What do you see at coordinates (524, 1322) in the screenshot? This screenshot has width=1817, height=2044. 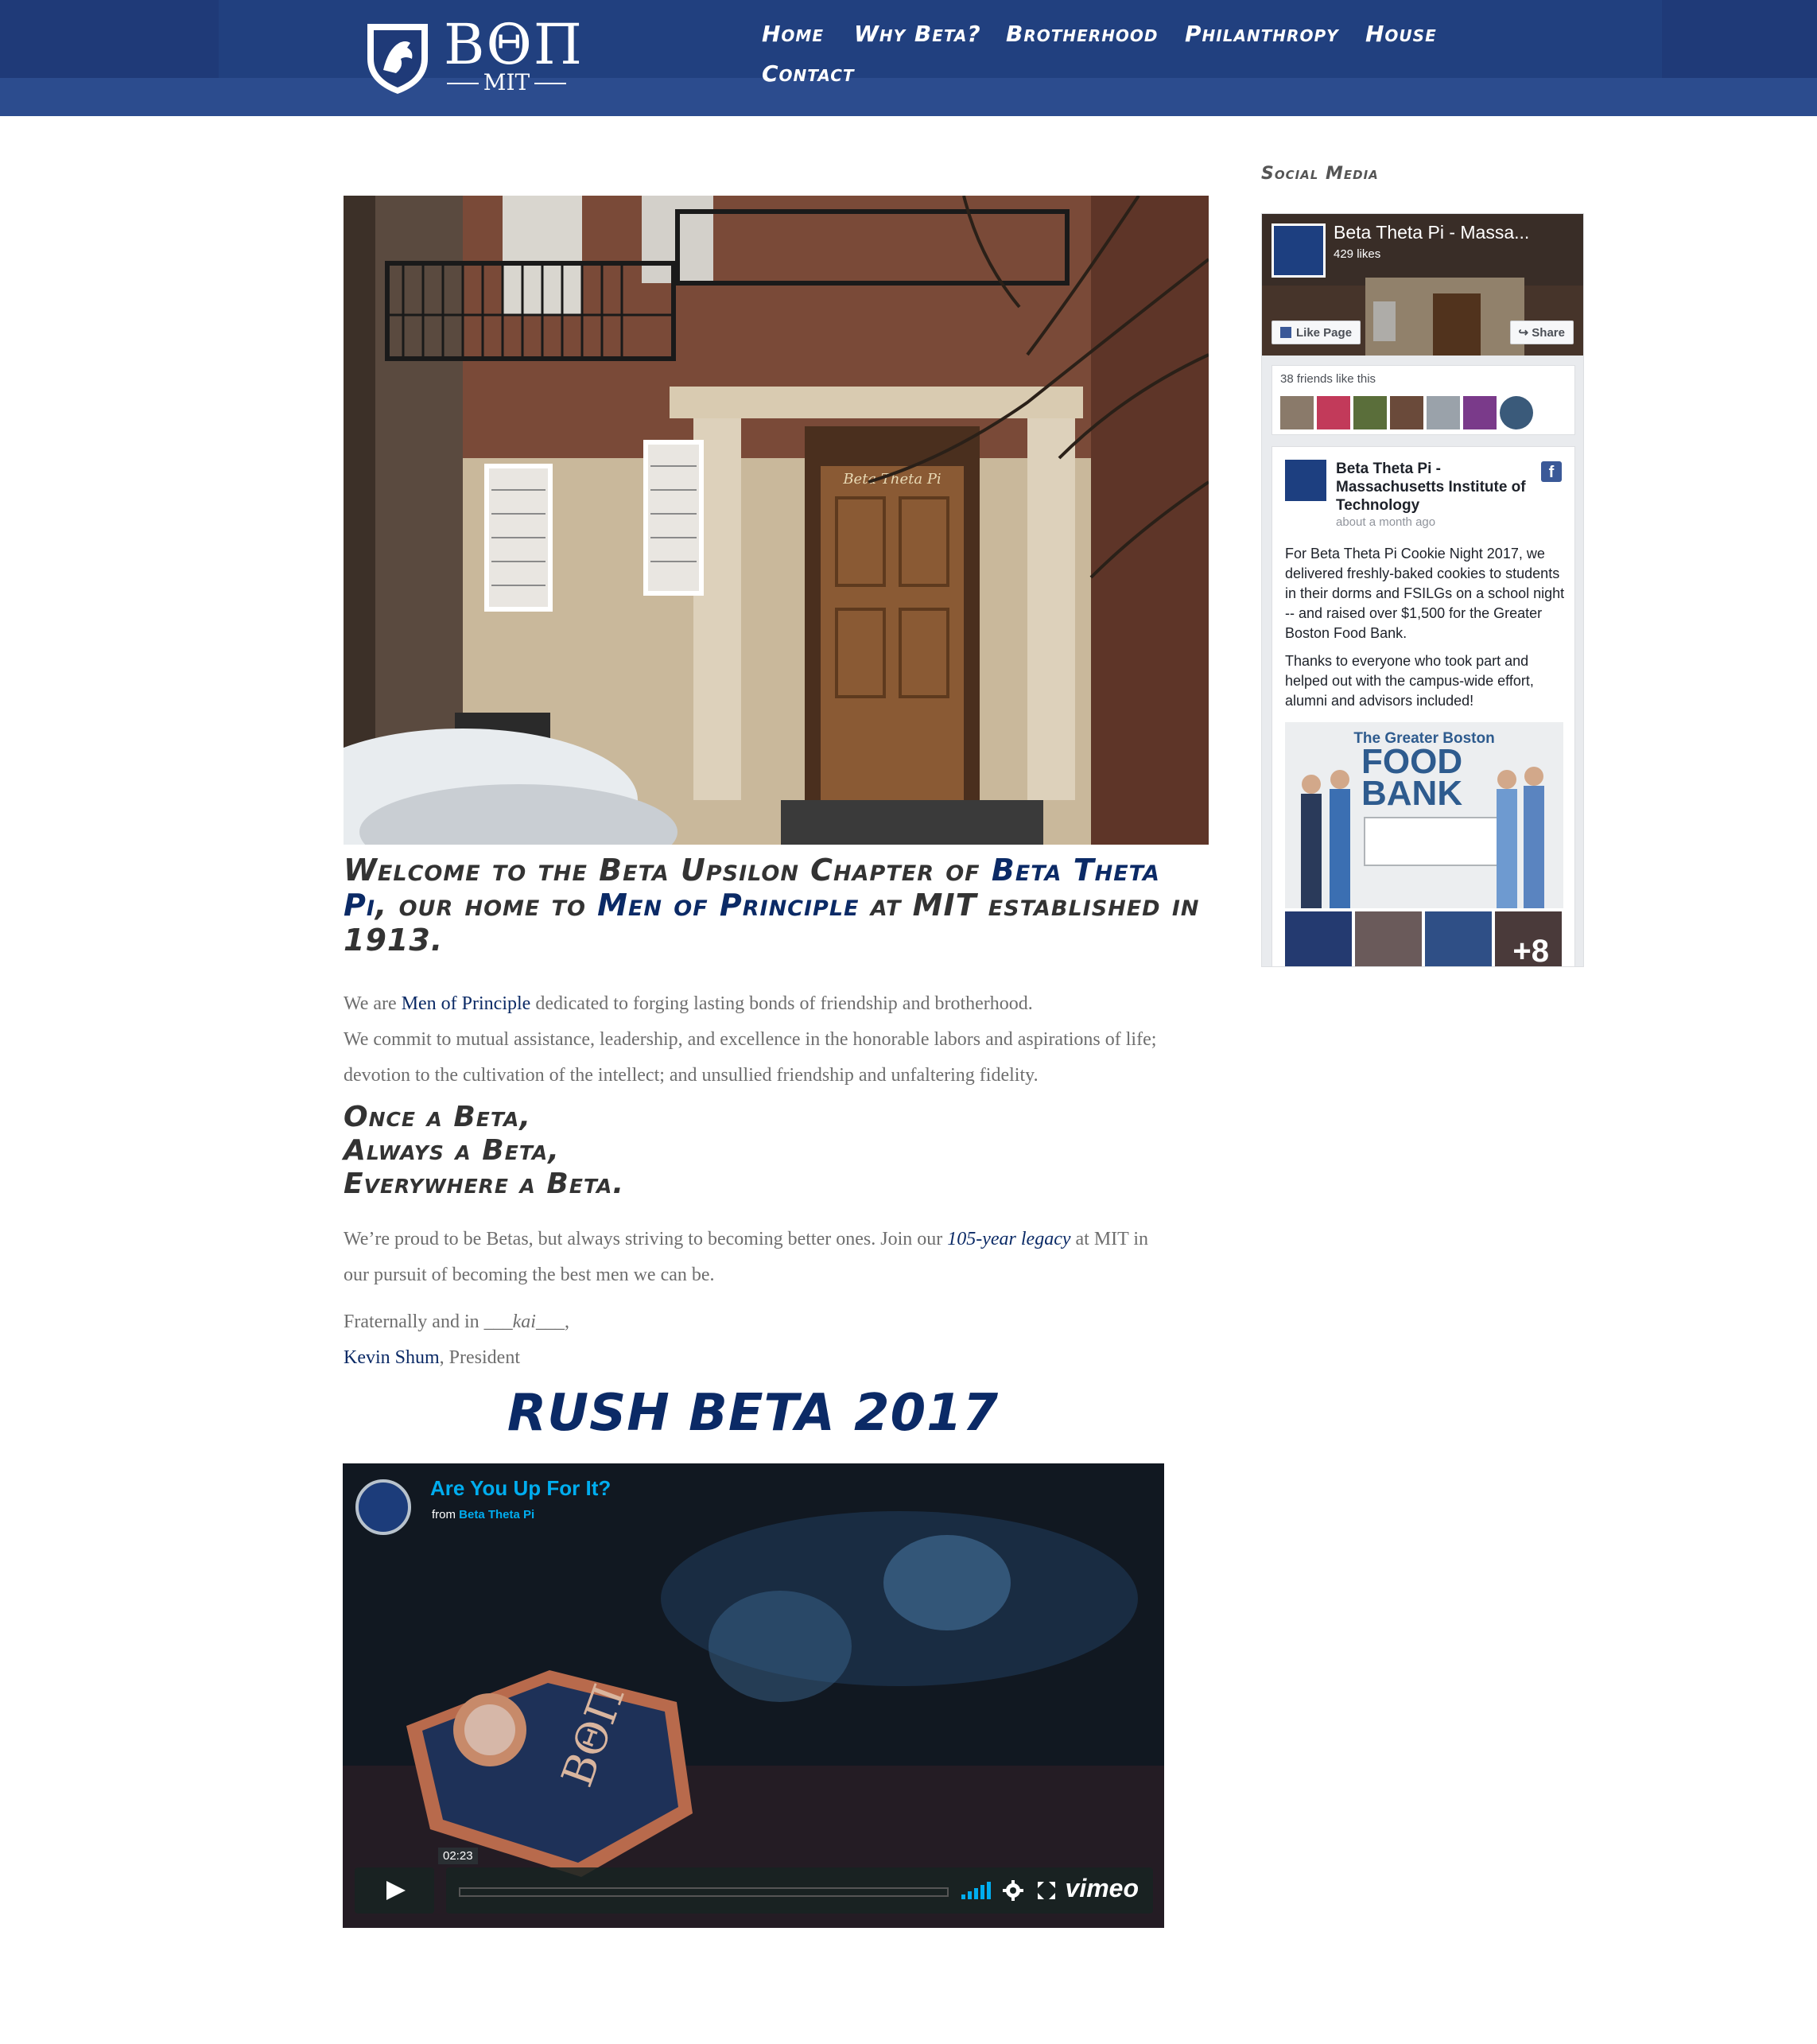 I see `signoff-kai: ___kai___` at bounding box center [524, 1322].